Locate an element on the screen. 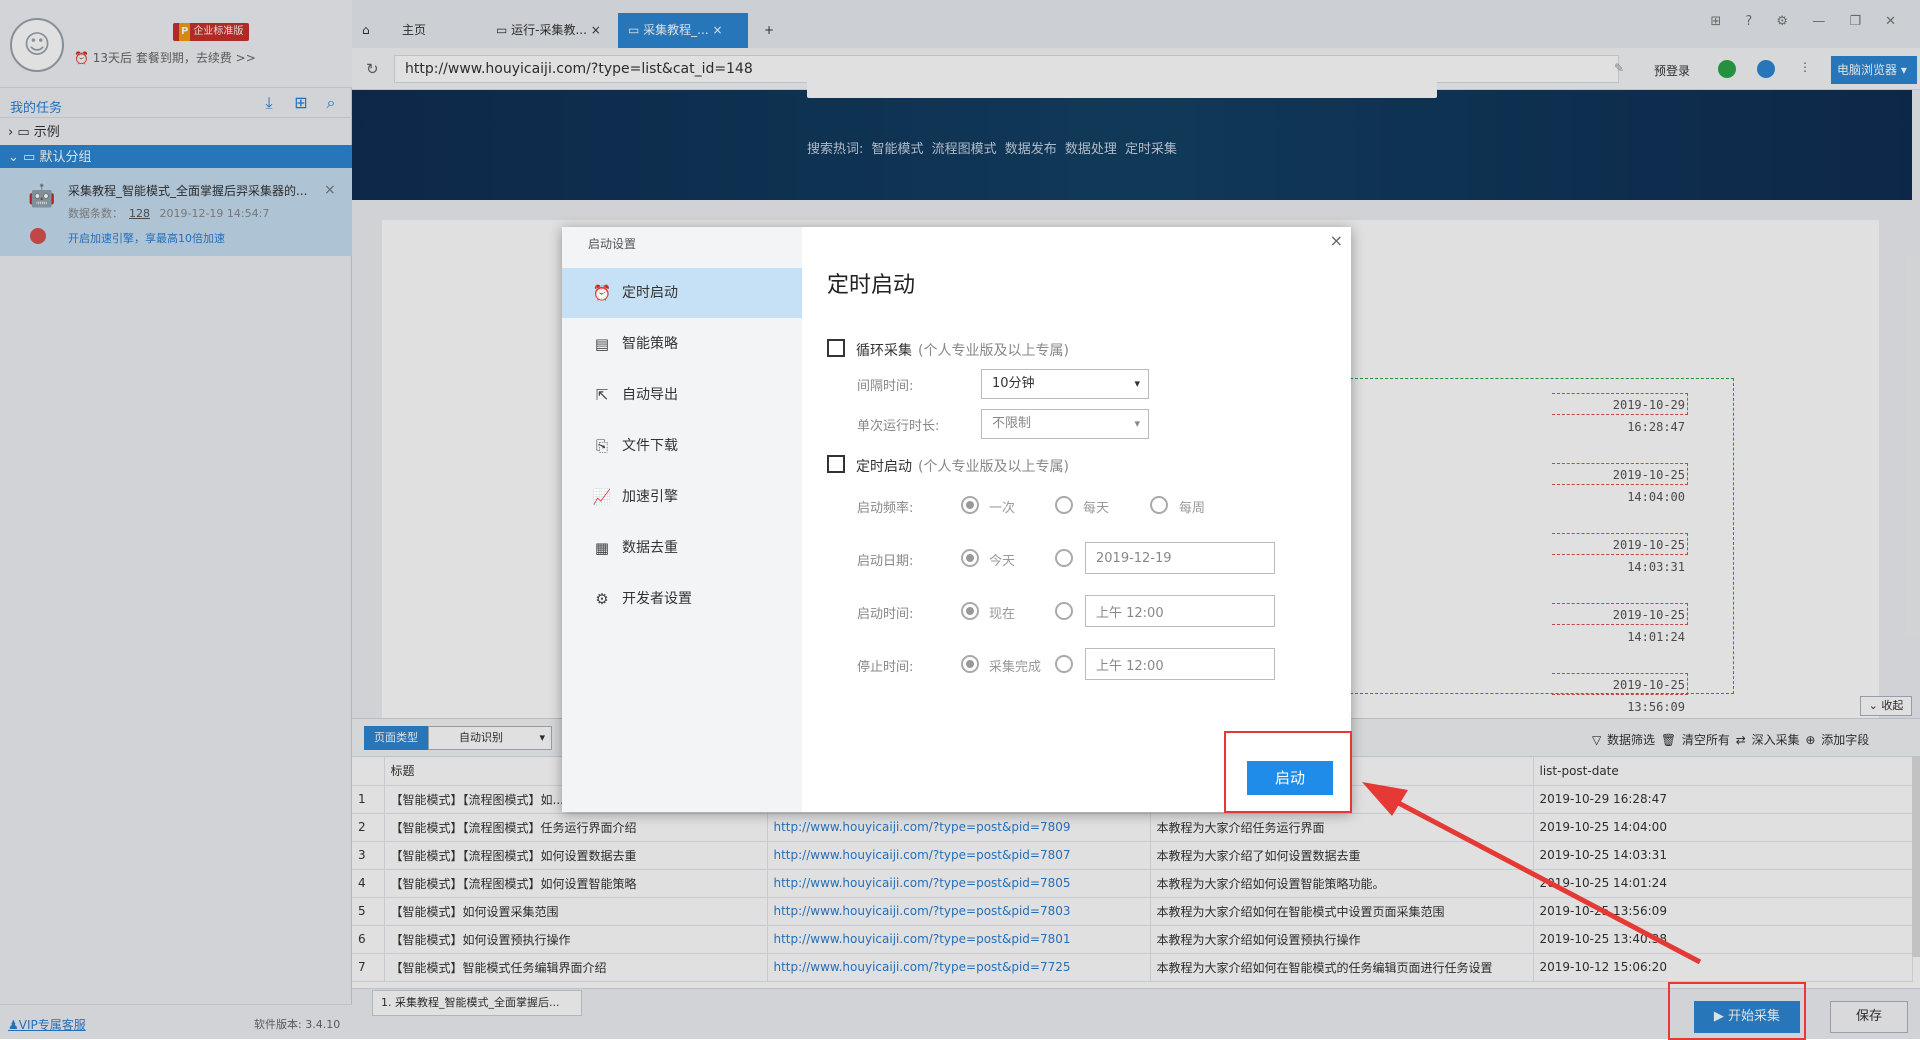 The height and width of the screenshot is (1040, 1920). launch-highlight-box is located at coordinates (1288, 772).